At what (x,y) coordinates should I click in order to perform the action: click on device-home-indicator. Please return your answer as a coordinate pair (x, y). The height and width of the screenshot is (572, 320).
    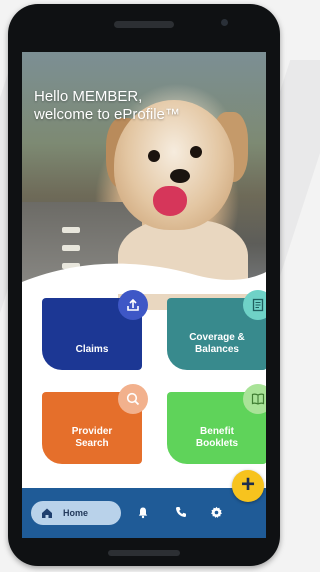
    Looking at the image, I should click on (144, 553).